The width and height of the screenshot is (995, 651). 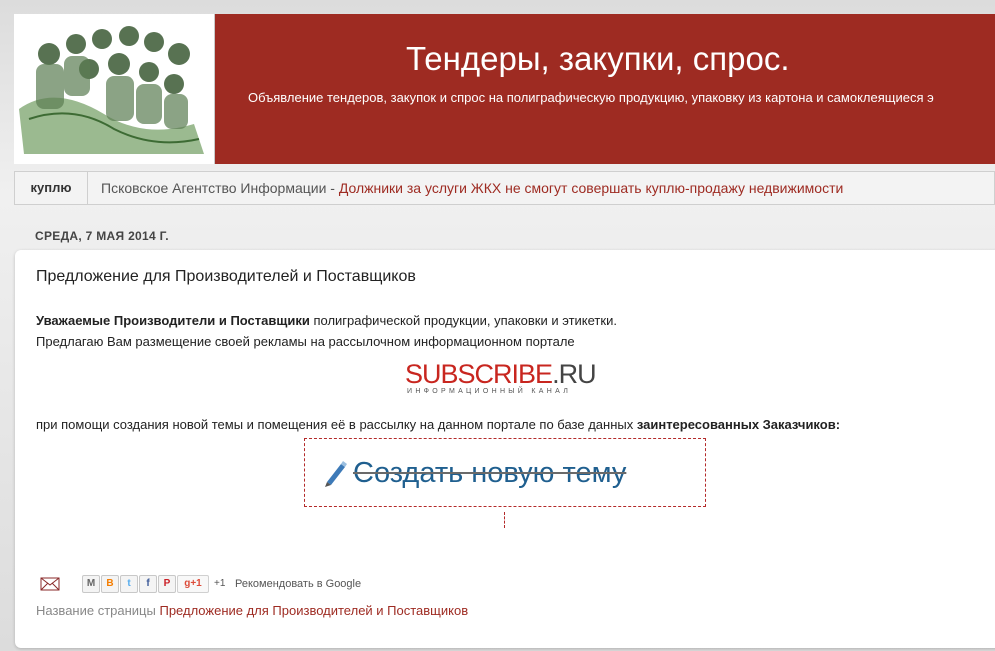 What do you see at coordinates (738, 424) in the screenshot?
I see `method-bold: заинтересованных Заказчиков:` at bounding box center [738, 424].